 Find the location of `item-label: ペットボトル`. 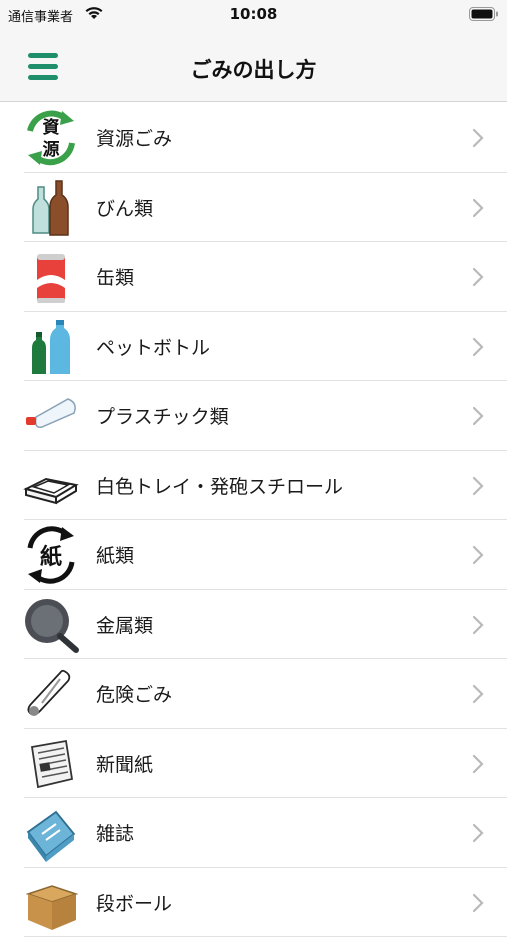

item-label: ペットボトル is located at coordinates (153, 346).